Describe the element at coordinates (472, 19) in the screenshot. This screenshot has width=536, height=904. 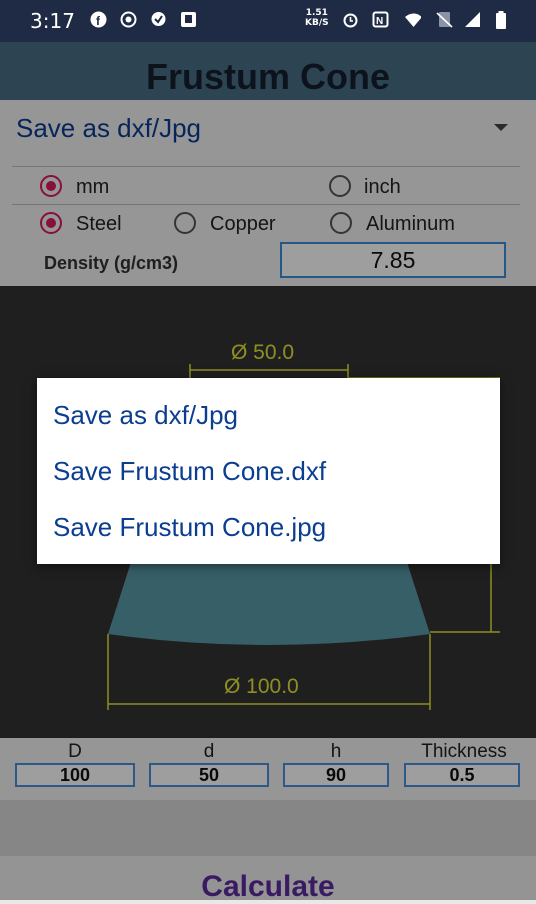
I see `signal-icon` at that location.